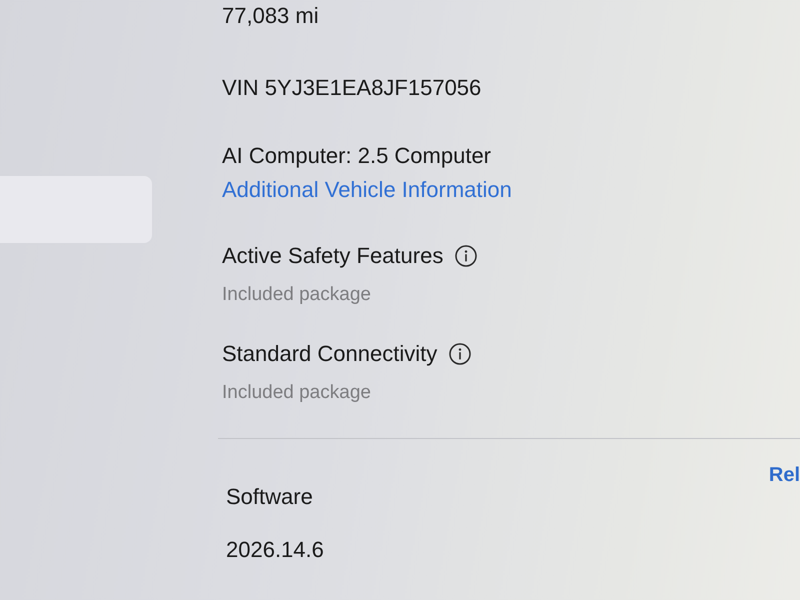  What do you see at coordinates (784, 475) in the screenshot?
I see `release-notes-link: Rel` at bounding box center [784, 475].